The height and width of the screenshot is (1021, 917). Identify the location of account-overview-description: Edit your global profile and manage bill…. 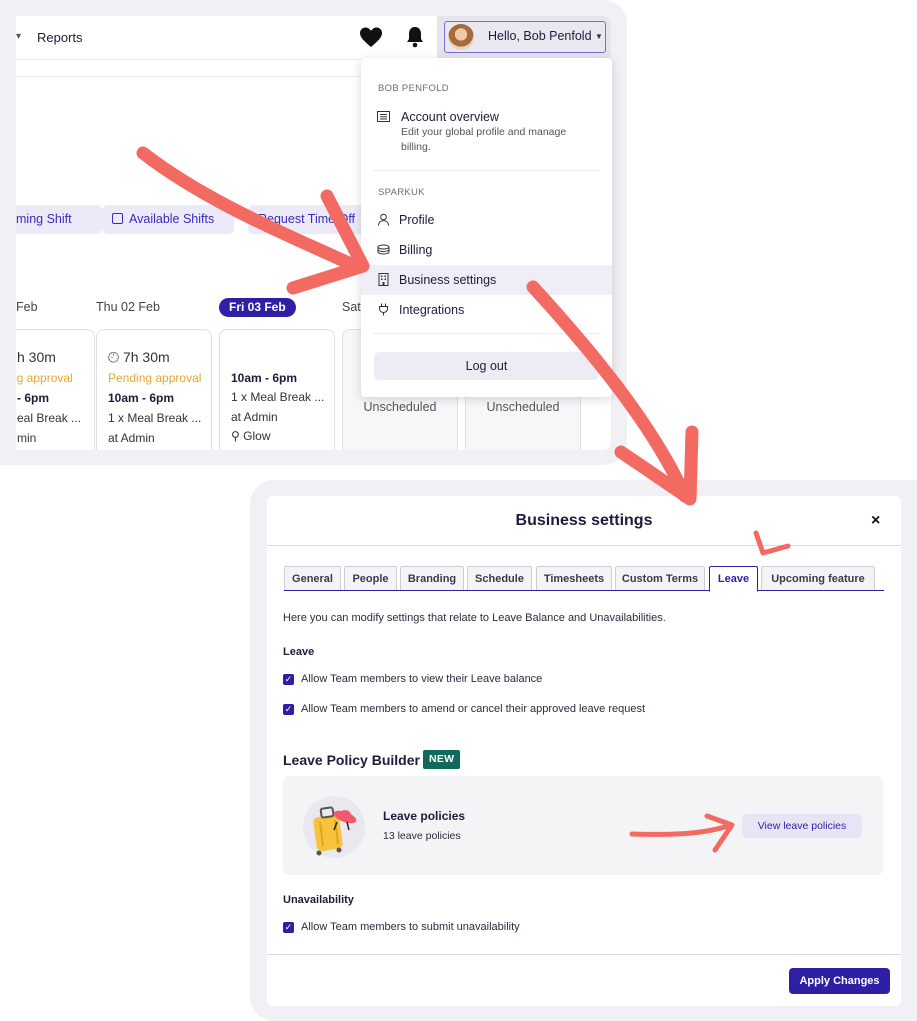
(484, 139).